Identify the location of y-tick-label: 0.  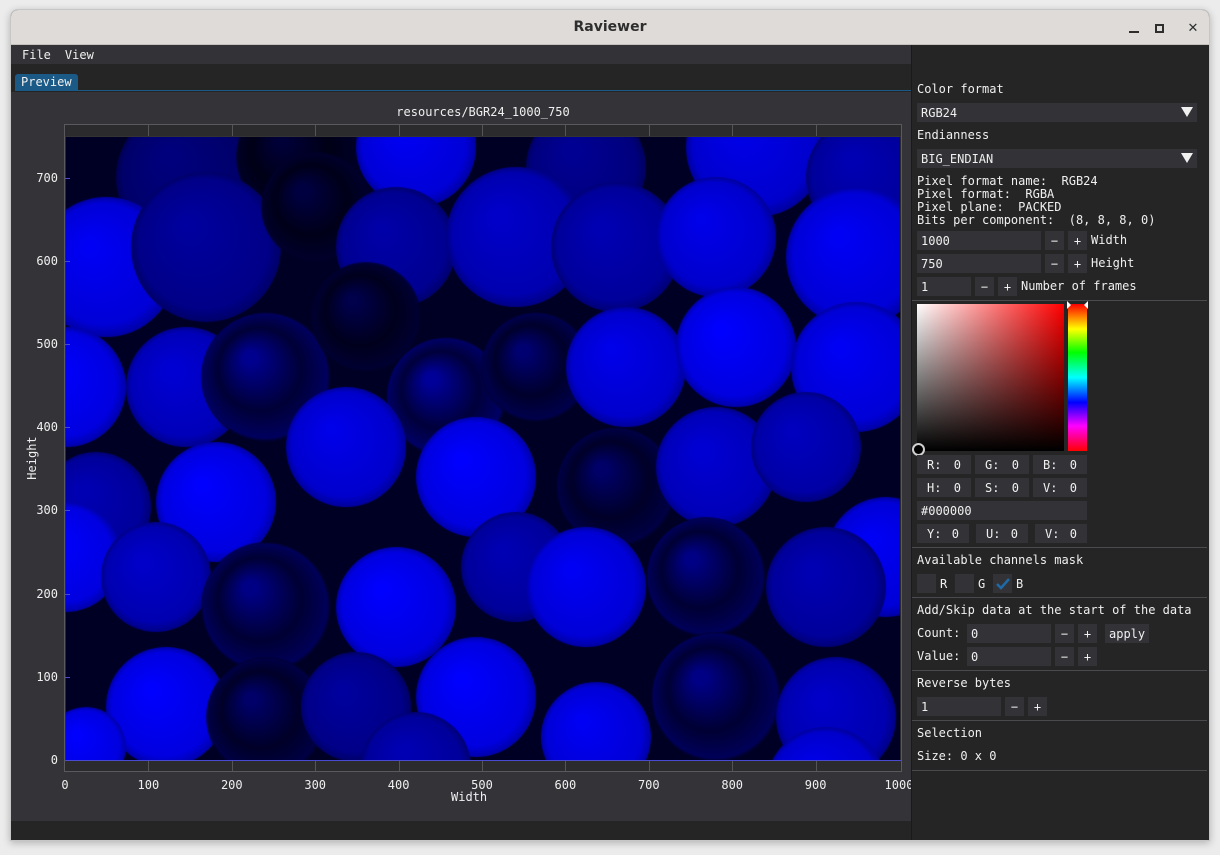
(54, 760).